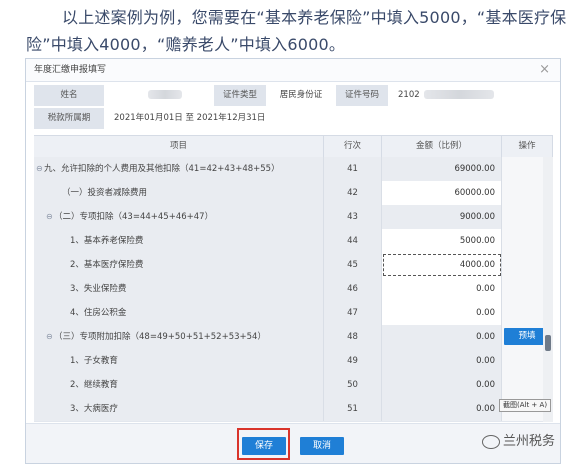  What do you see at coordinates (179, 385) in the screenshot?
I see `row-item: 2、继续教育` at bounding box center [179, 385].